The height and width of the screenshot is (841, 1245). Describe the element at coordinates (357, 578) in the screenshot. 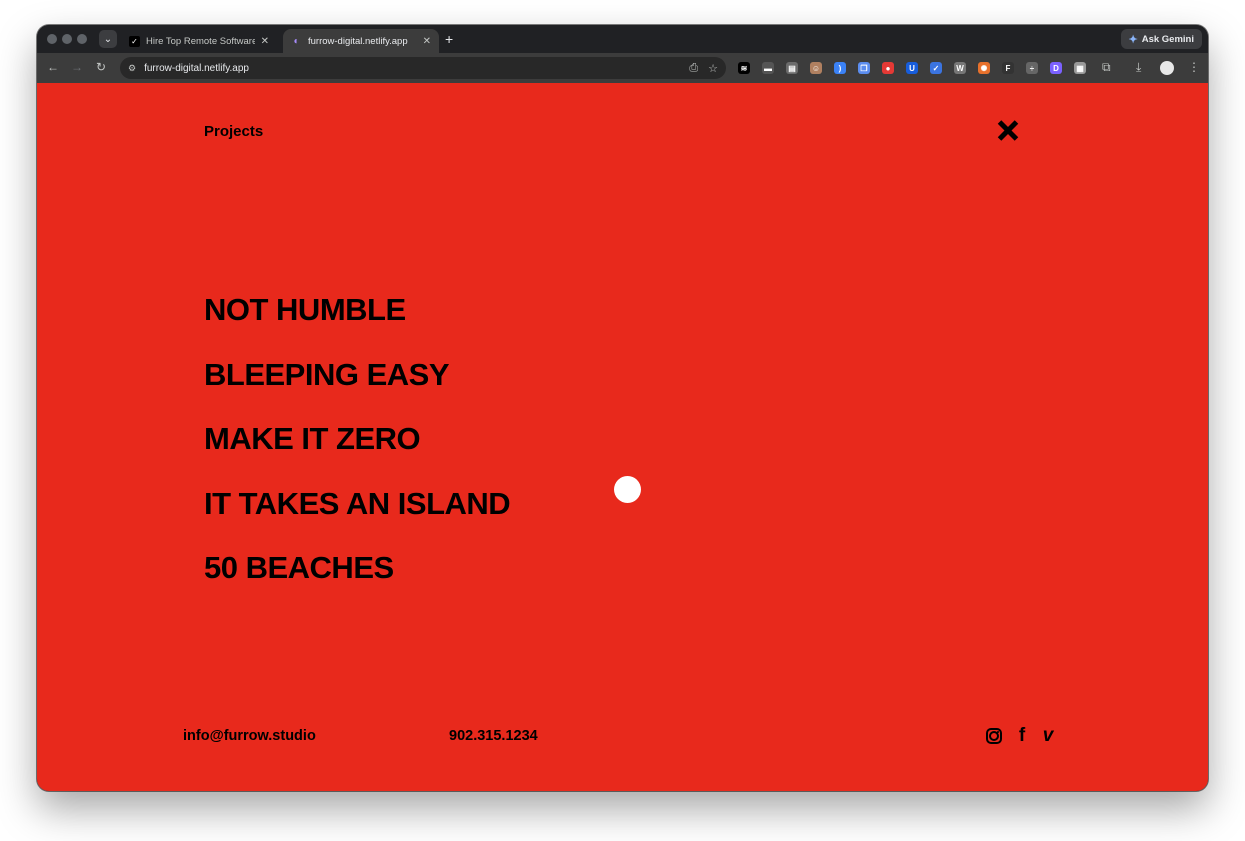

I see `project-link: 50 BEACHES` at that location.